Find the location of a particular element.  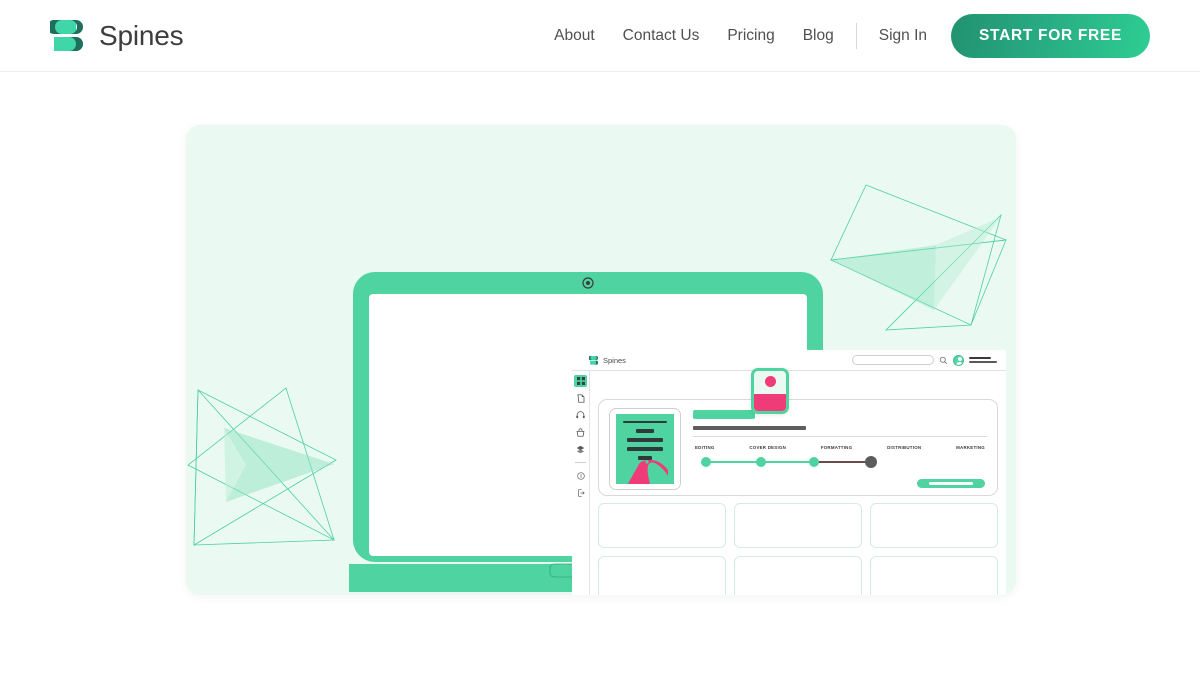

shopping-bag-icon is located at coordinates (580, 432).